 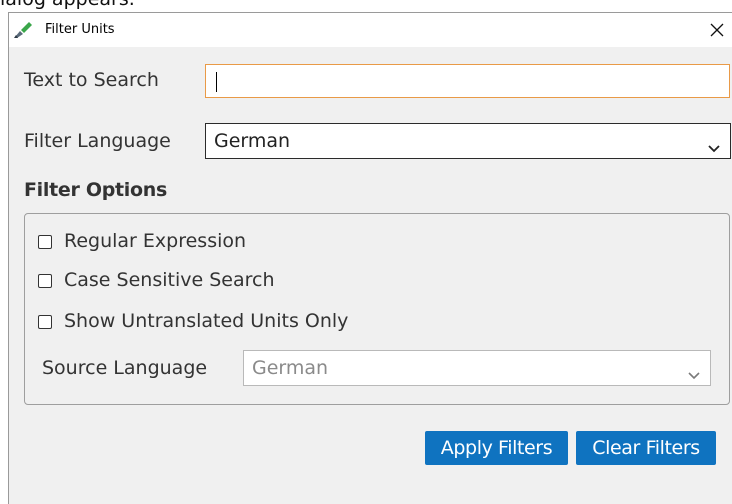 What do you see at coordinates (155, 241) in the screenshot?
I see `regular-expression-label: Regular Expression` at bounding box center [155, 241].